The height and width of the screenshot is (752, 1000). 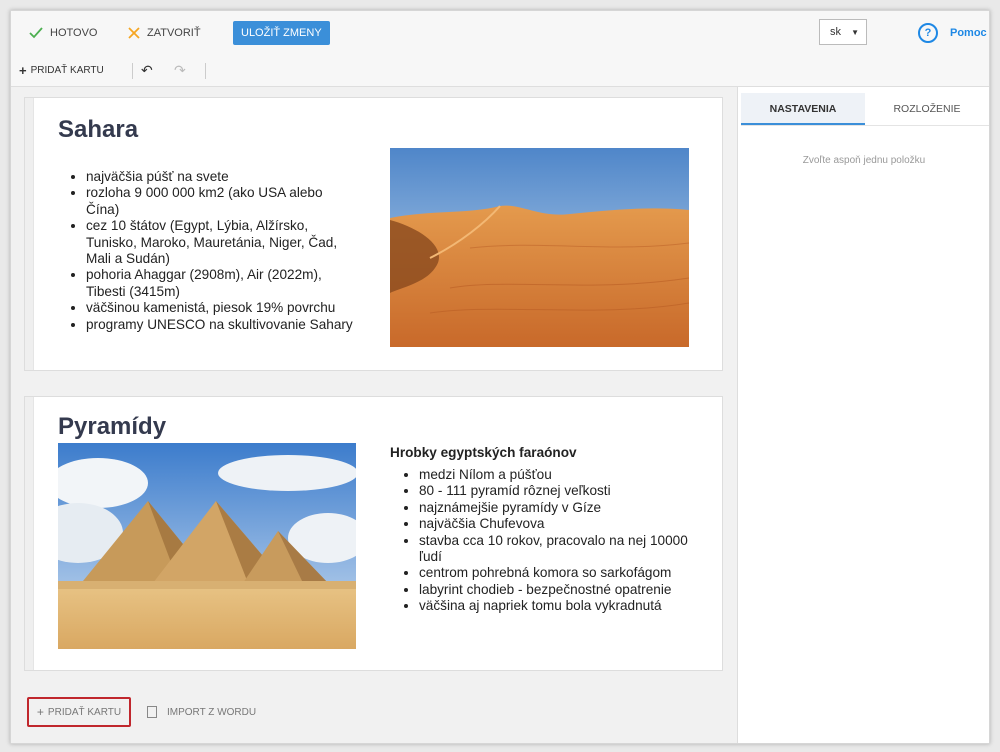 I want to click on close-icon, so click(x=134, y=33).